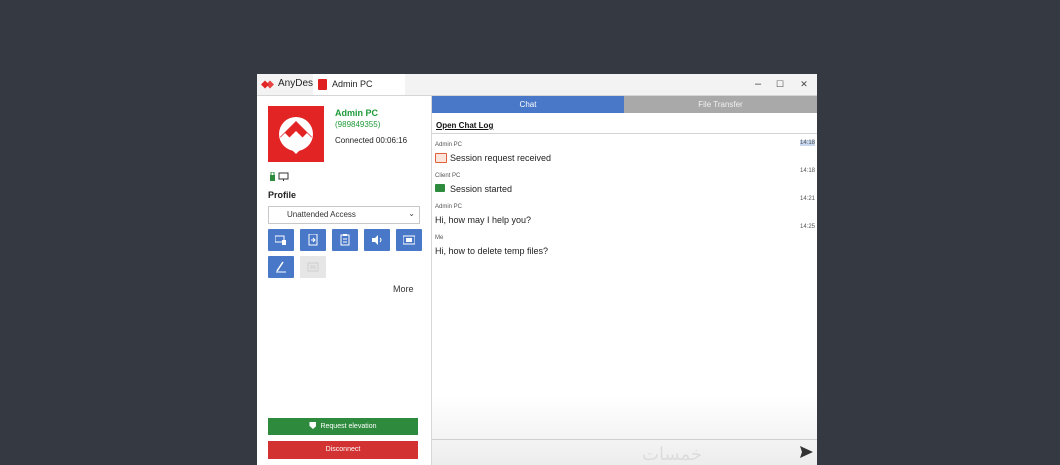 The image size is (1060, 465). I want to click on remote-host-name: Admin PC, so click(357, 113).